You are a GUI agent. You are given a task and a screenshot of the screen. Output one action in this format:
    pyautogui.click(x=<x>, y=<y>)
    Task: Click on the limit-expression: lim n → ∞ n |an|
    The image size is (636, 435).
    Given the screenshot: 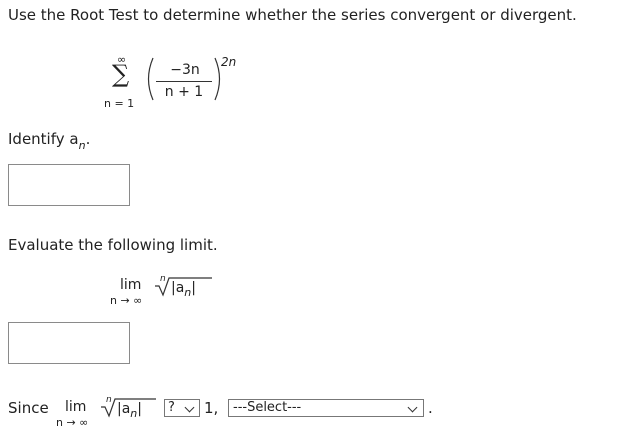 What is the action you would take?
    pyautogui.click(x=170, y=294)
    